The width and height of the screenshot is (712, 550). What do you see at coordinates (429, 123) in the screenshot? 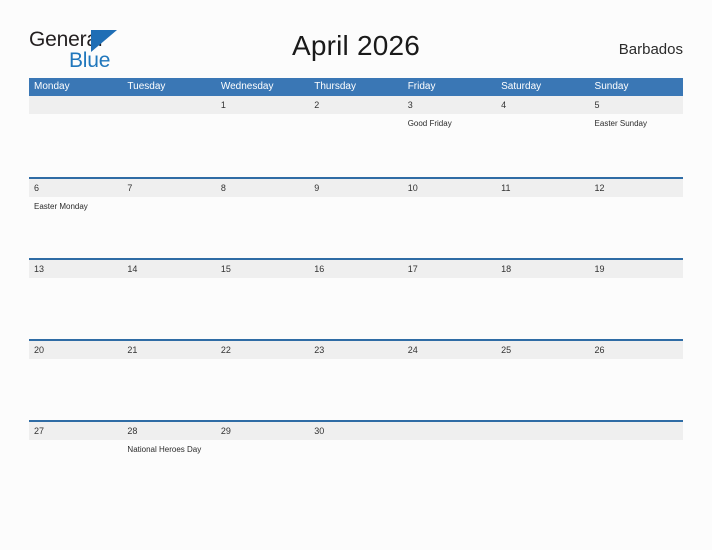
I see `holiday-event-label: Good Friday` at bounding box center [429, 123].